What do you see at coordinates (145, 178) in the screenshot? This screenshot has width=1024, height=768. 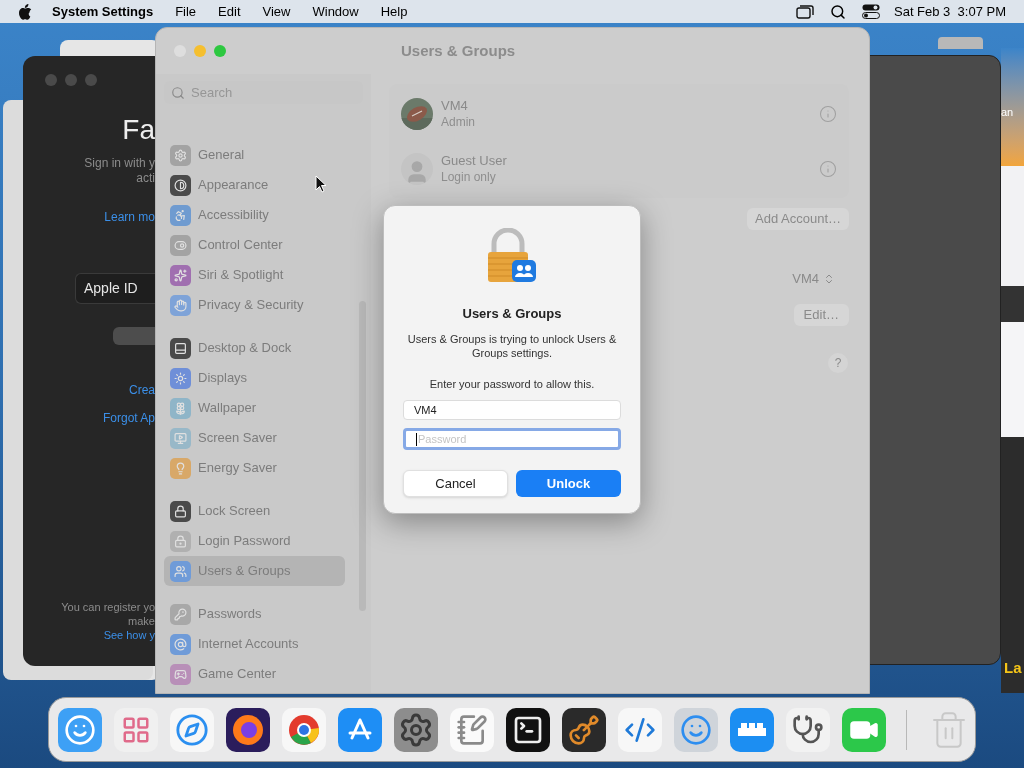 I see `description-text: acti` at bounding box center [145, 178].